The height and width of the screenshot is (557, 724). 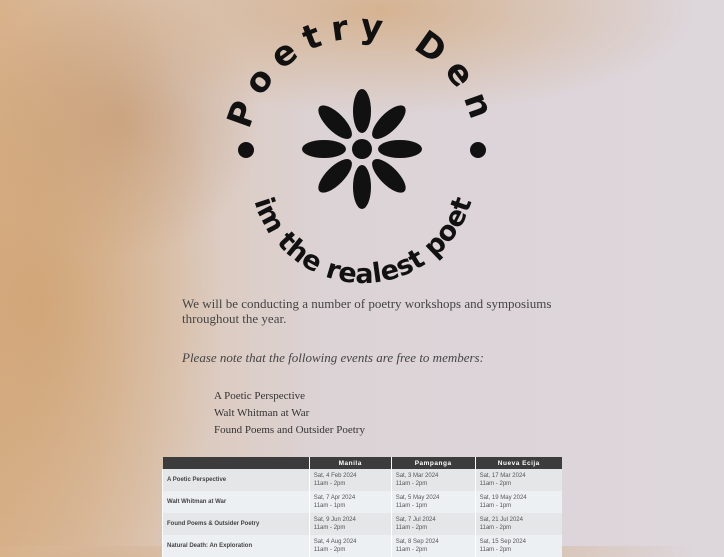 What do you see at coordinates (362, 149) in the screenshot?
I see `flower-icon` at bounding box center [362, 149].